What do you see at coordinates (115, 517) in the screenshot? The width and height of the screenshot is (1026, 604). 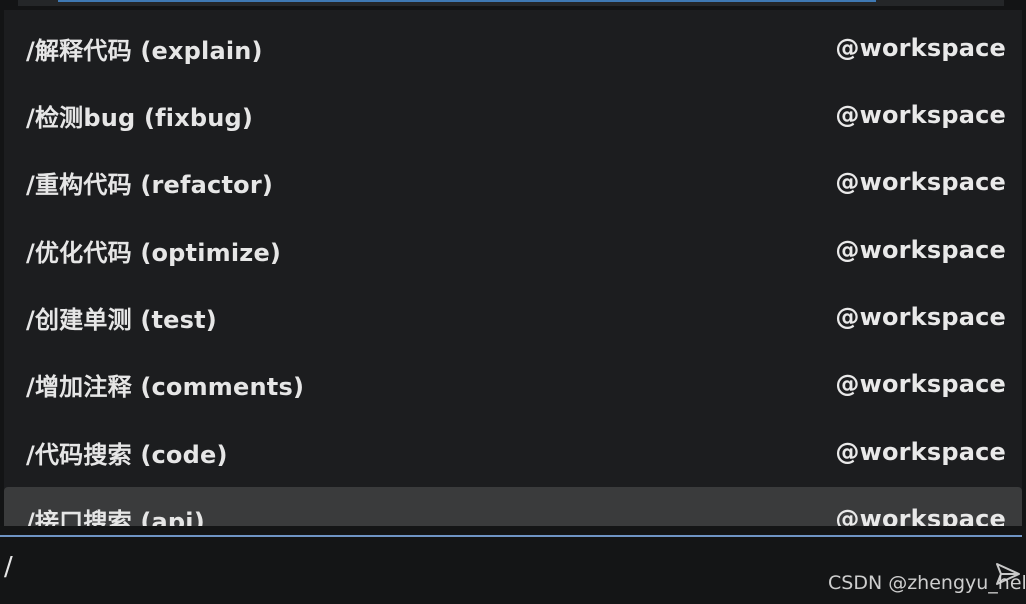 I see `command-label: /接口搜索 (api)` at bounding box center [115, 517].